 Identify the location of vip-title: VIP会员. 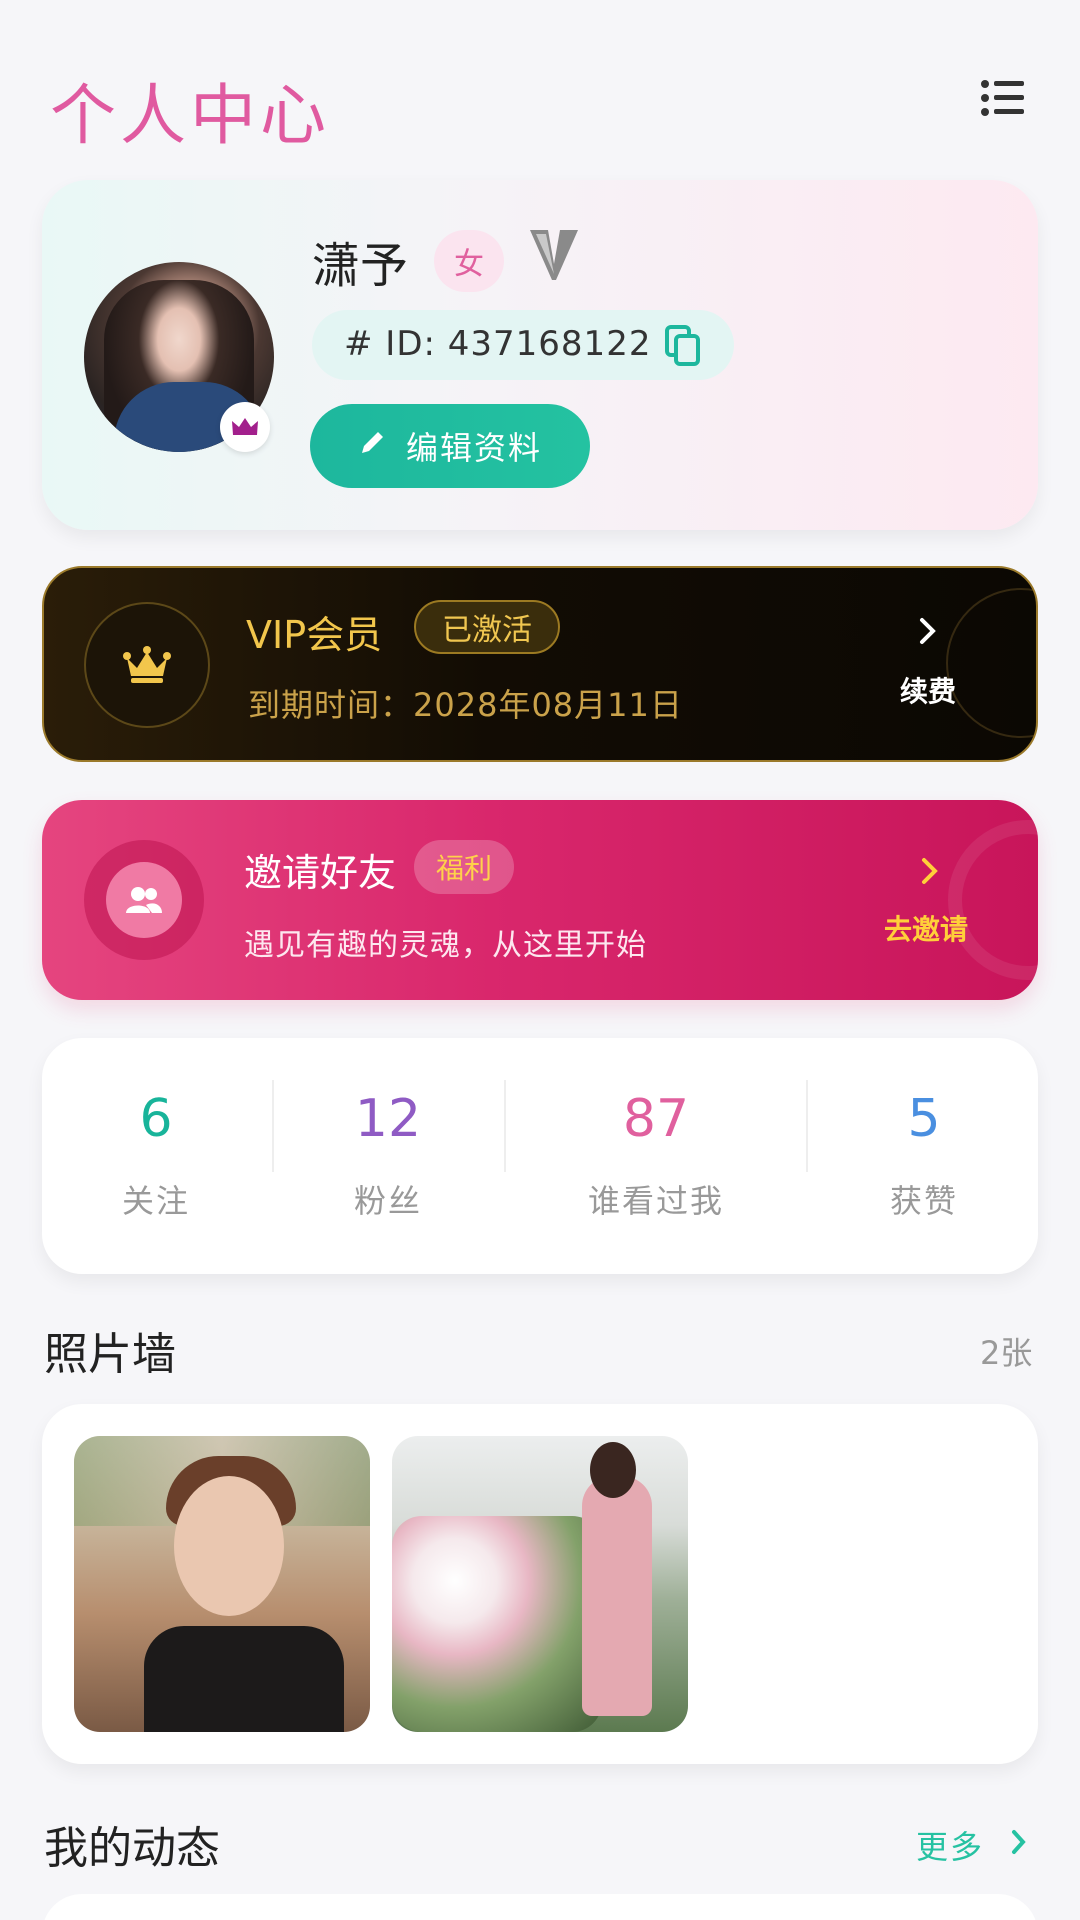
(314, 635).